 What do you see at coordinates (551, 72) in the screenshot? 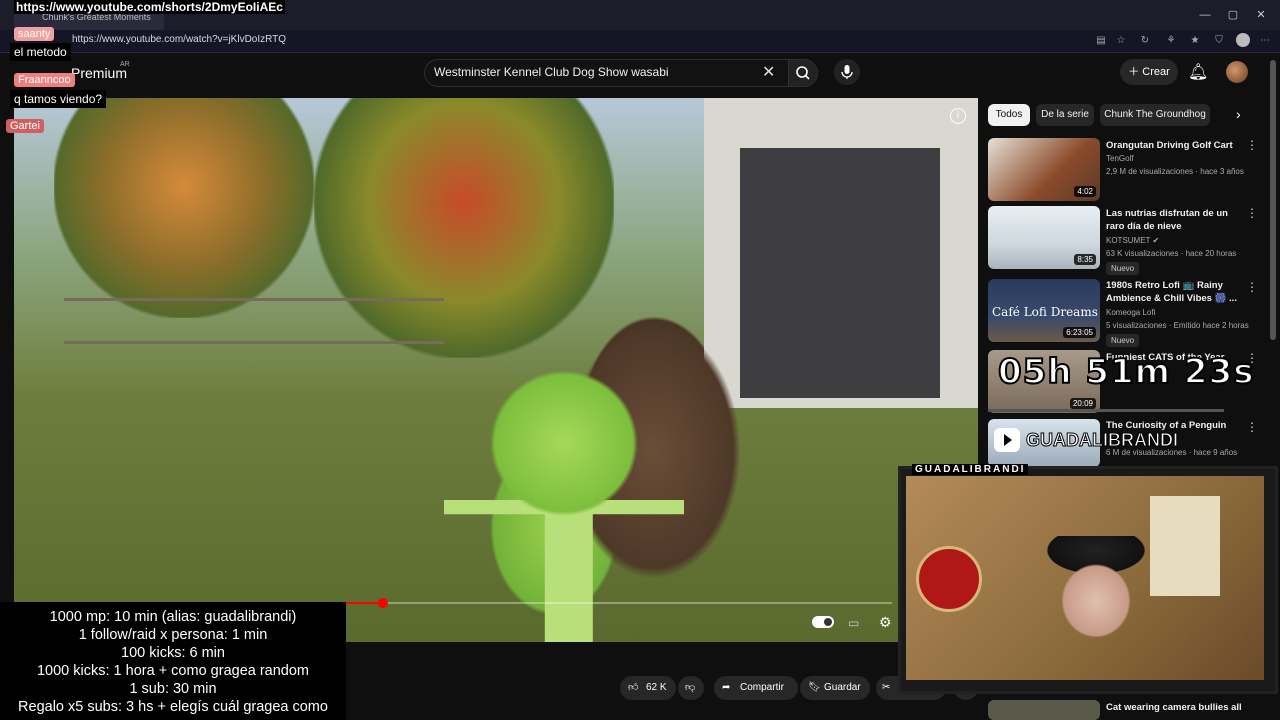
I see `search-query: Westminster Kennel Club Dog Show wasabi` at bounding box center [551, 72].